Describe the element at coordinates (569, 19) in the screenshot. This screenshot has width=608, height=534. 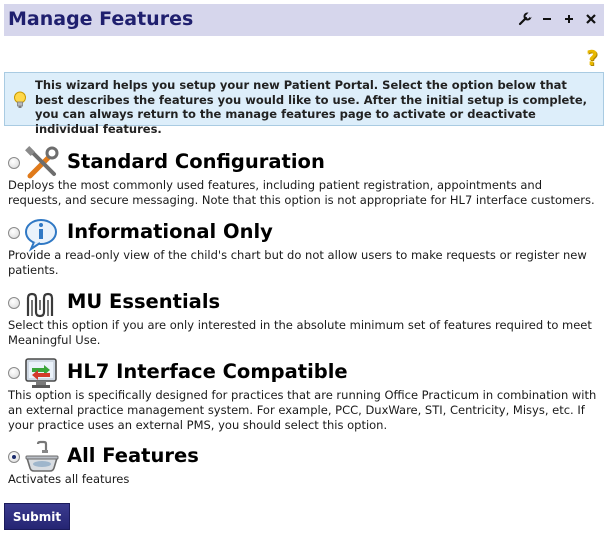
I see `maximize-icon` at that location.